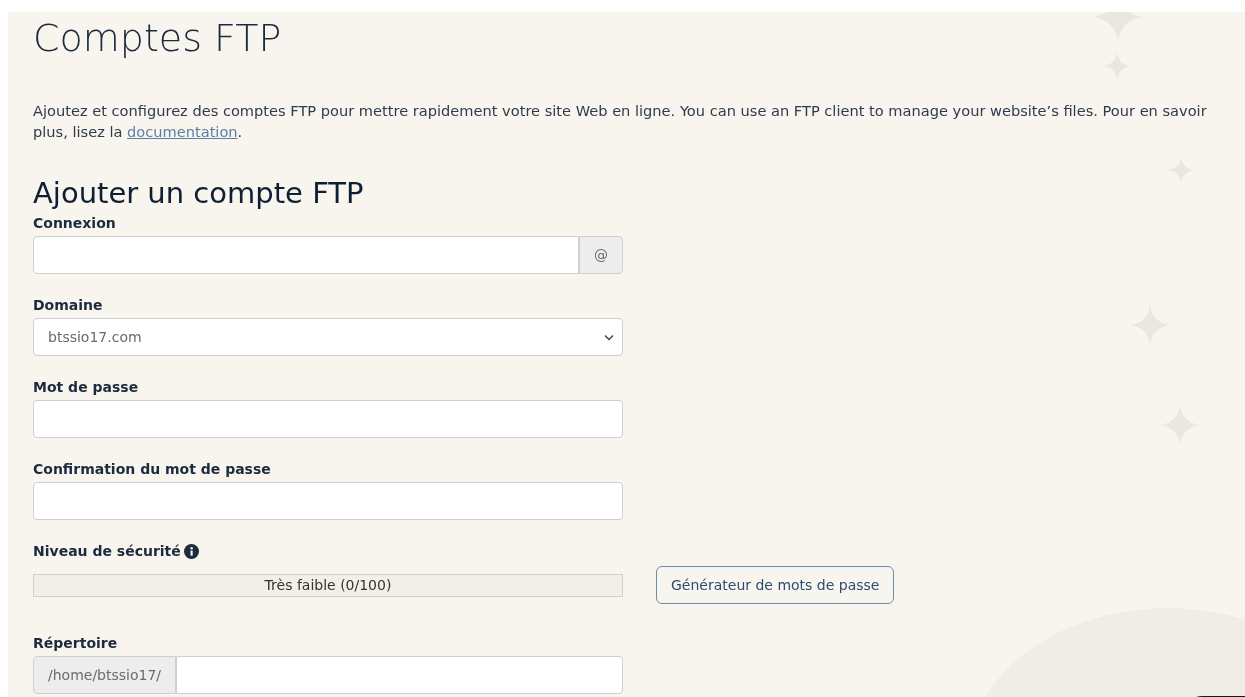 This screenshot has height=697, width=1245. What do you see at coordinates (328, 337) in the screenshot?
I see `domain-select: btssio17.com` at bounding box center [328, 337].